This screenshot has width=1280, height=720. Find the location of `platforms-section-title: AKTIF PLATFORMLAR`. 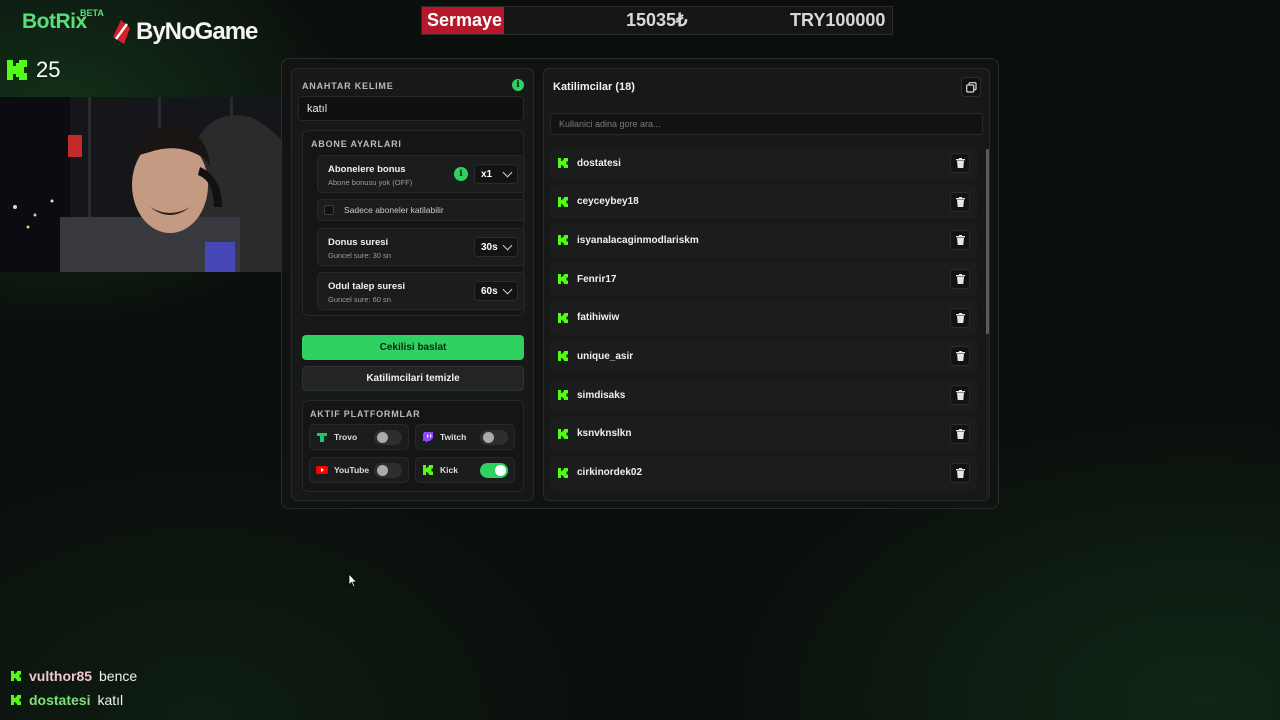

platforms-section-title: AKTIF PLATFORMLAR is located at coordinates (365, 414).